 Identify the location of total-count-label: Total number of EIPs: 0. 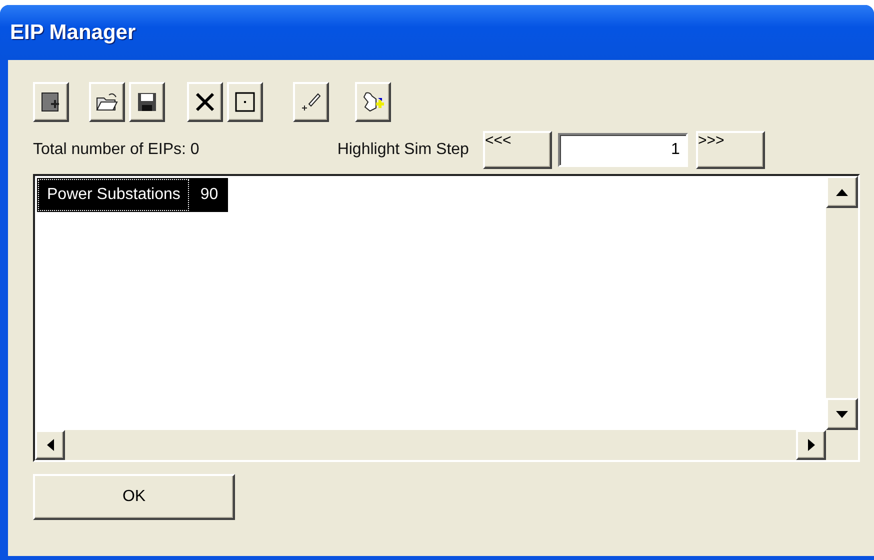
(116, 150).